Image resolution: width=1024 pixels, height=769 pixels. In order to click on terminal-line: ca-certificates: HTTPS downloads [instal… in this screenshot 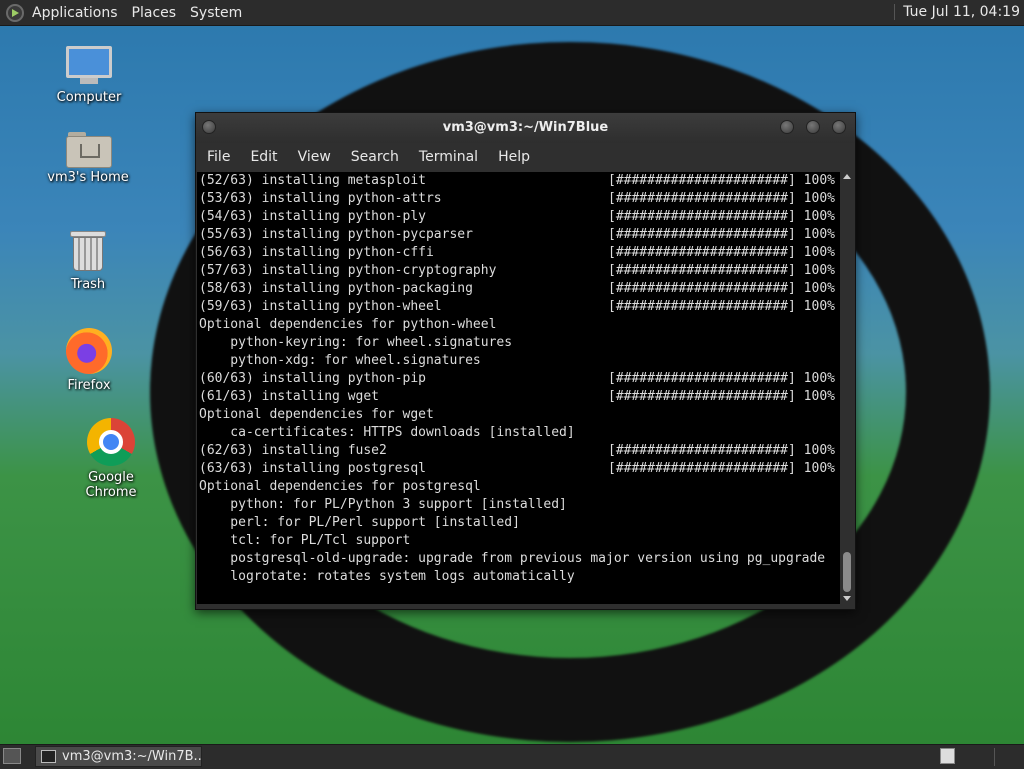, I will do `click(518, 433)`.